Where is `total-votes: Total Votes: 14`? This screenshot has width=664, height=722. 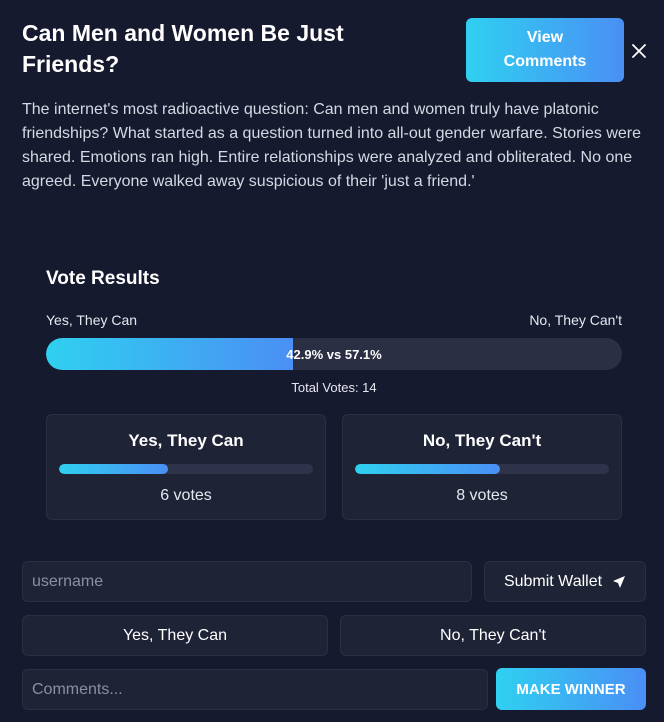 total-votes: Total Votes: 14 is located at coordinates (334, 387).